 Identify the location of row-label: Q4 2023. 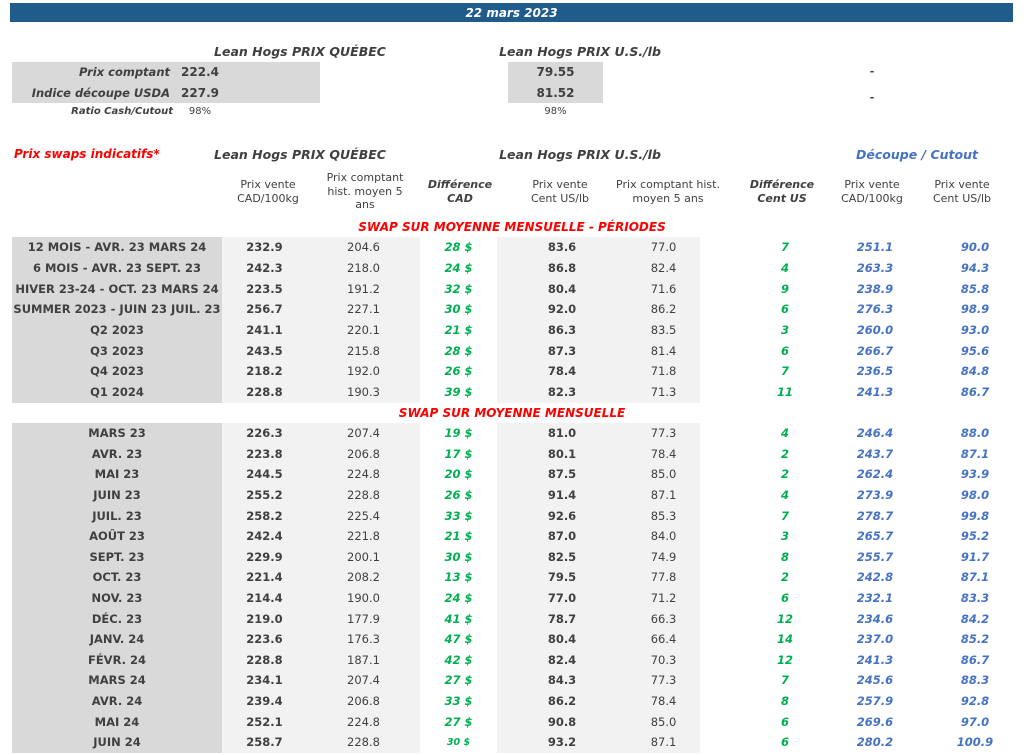
(117, 371).